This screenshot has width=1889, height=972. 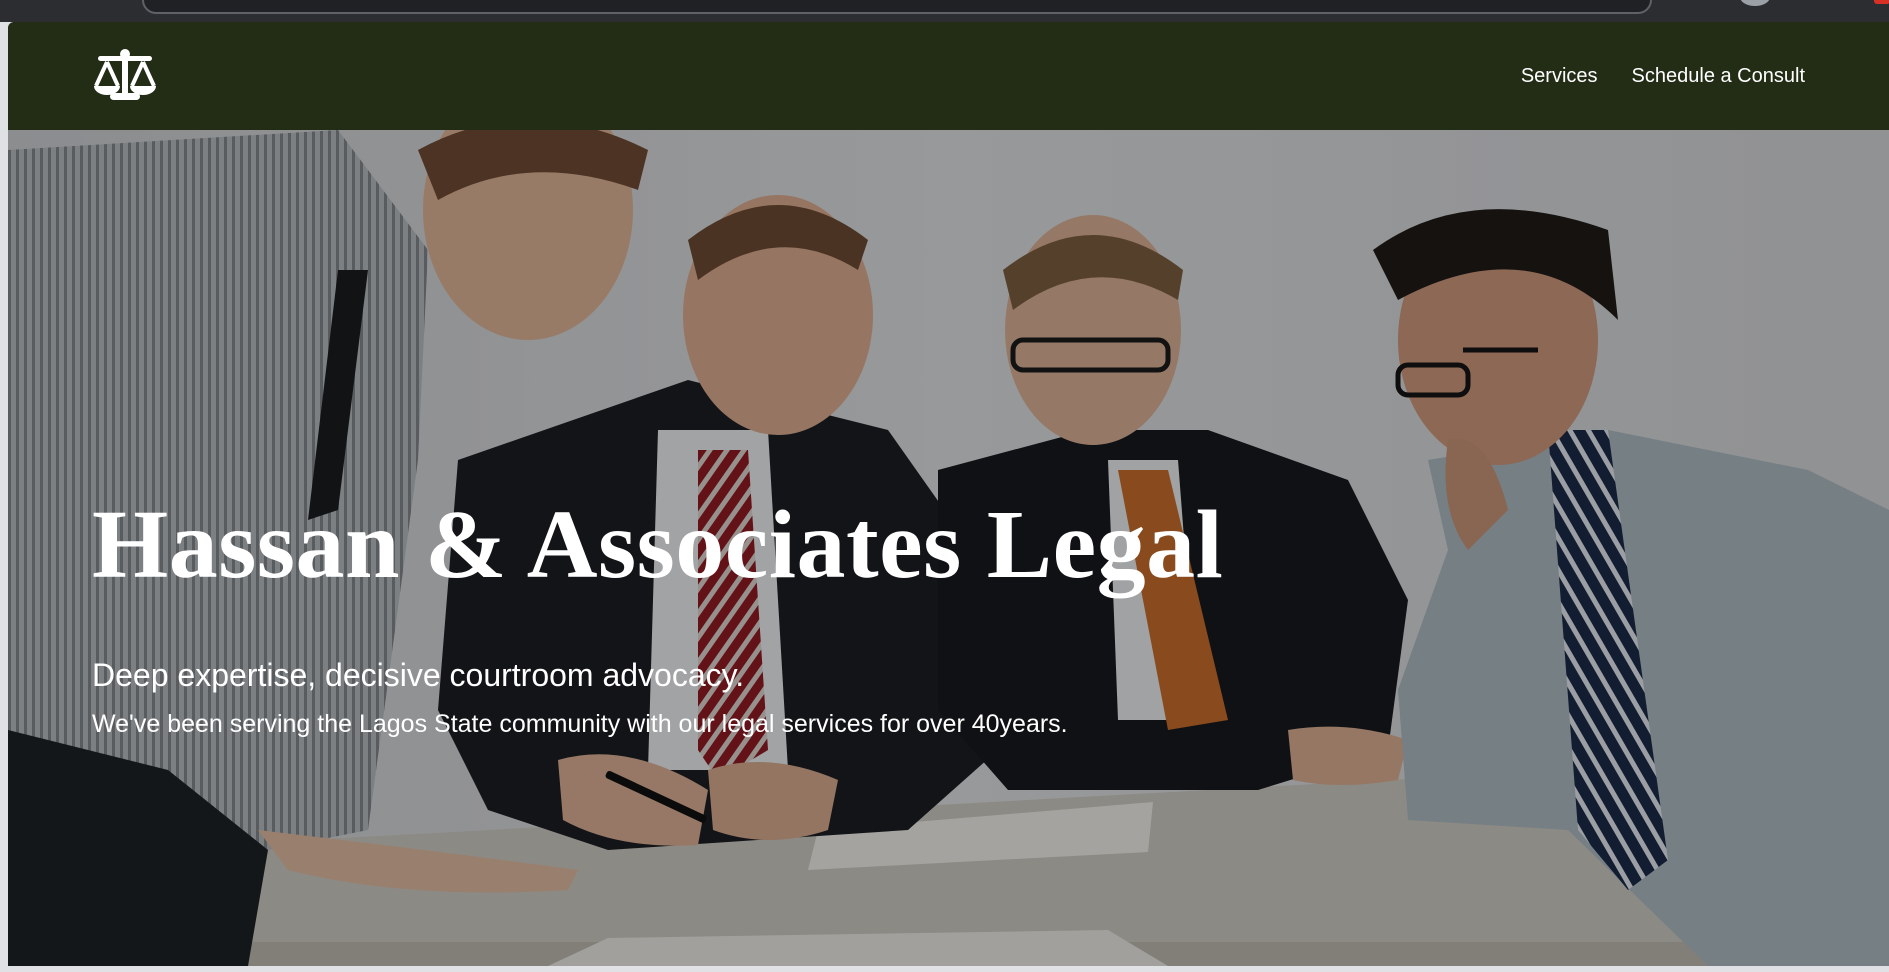 What do you see at coordinates (1755, 3) in the screenshot?
I see `browser-profile-avatar` at bounding box center [1755, 3].